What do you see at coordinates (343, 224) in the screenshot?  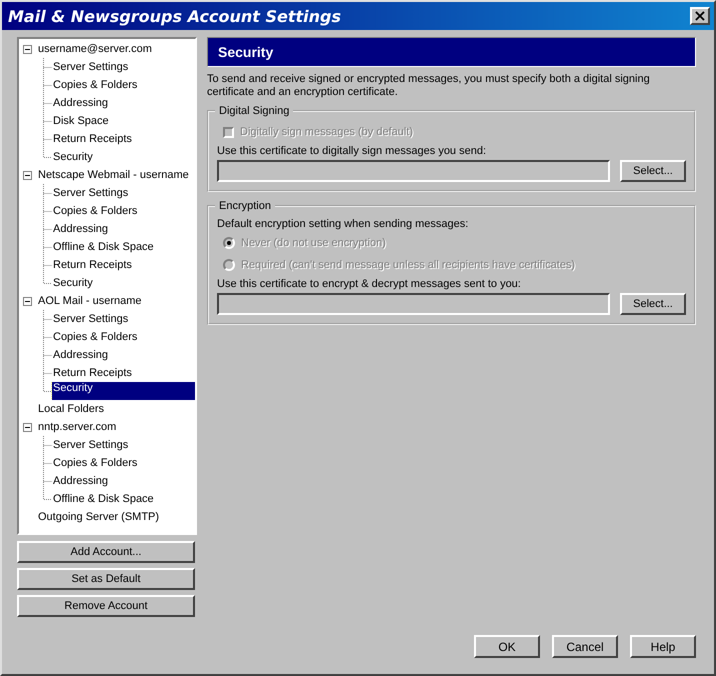 I see `setting-label: Default encryption setting when sending messages:` at bounding box center [343, 224].